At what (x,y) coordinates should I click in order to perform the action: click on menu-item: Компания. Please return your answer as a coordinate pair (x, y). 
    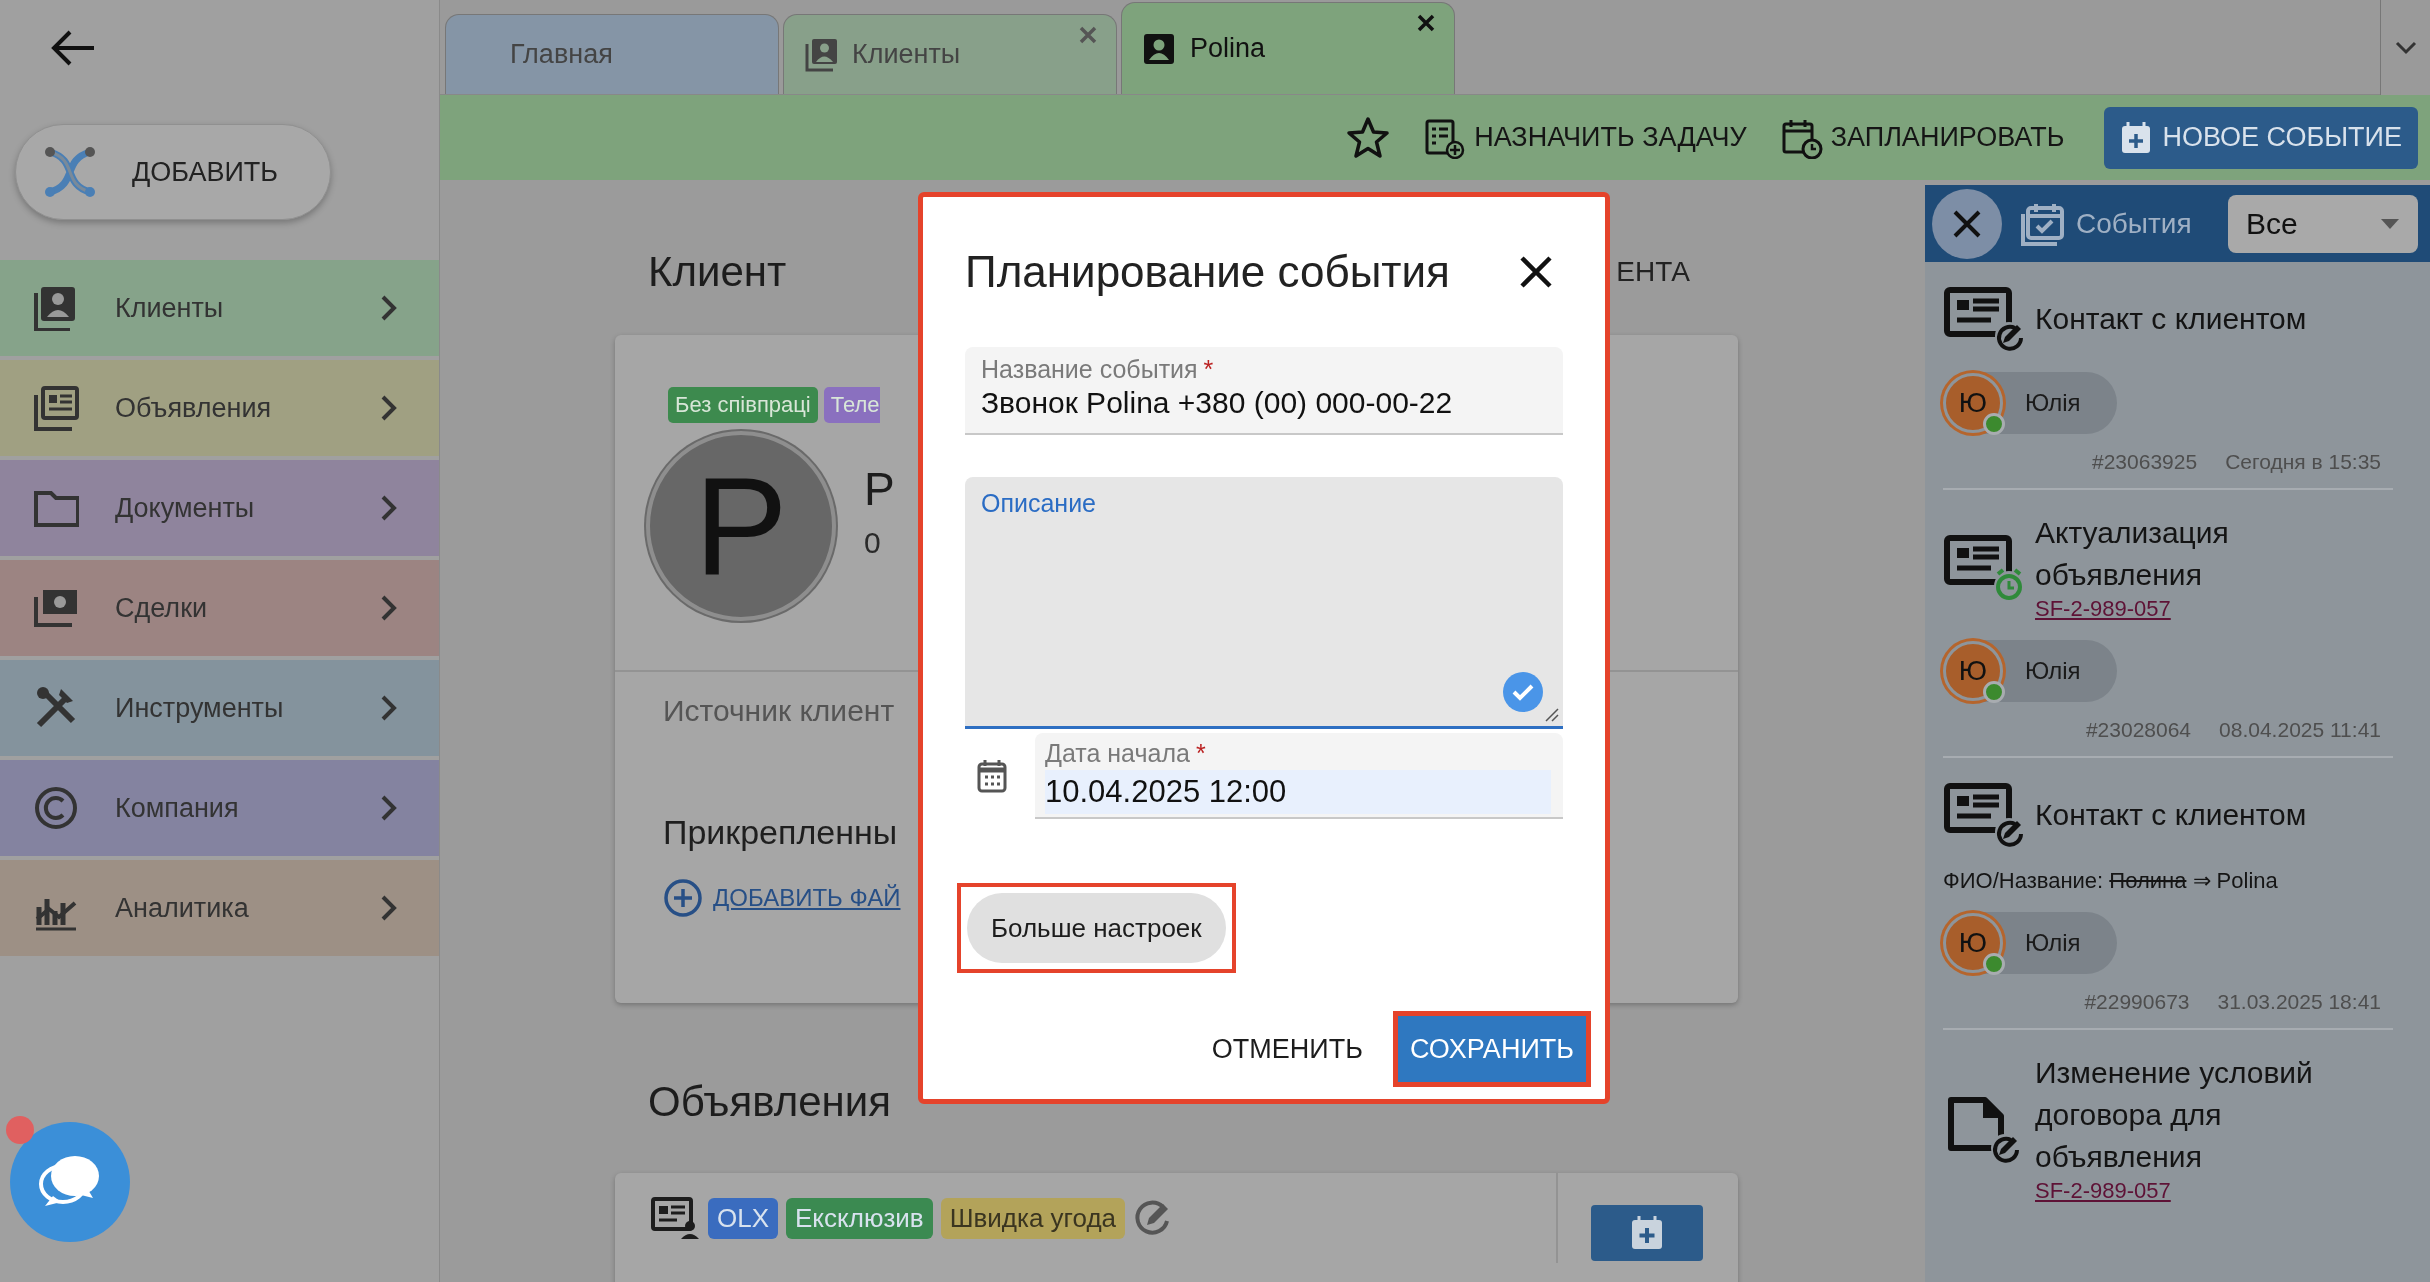
    Looking at the image, I should click on (219, 808).